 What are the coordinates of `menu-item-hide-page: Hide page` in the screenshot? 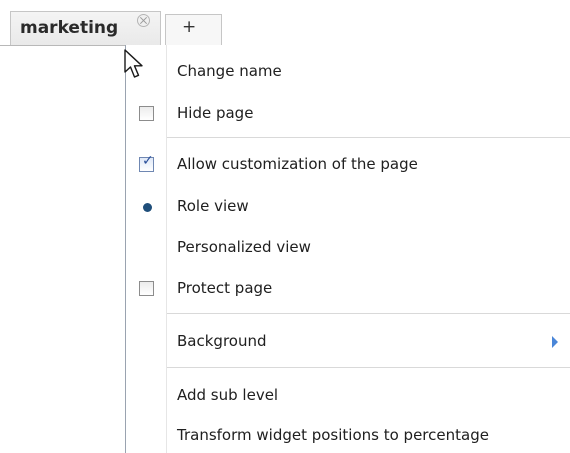 It's located at (348, 115).